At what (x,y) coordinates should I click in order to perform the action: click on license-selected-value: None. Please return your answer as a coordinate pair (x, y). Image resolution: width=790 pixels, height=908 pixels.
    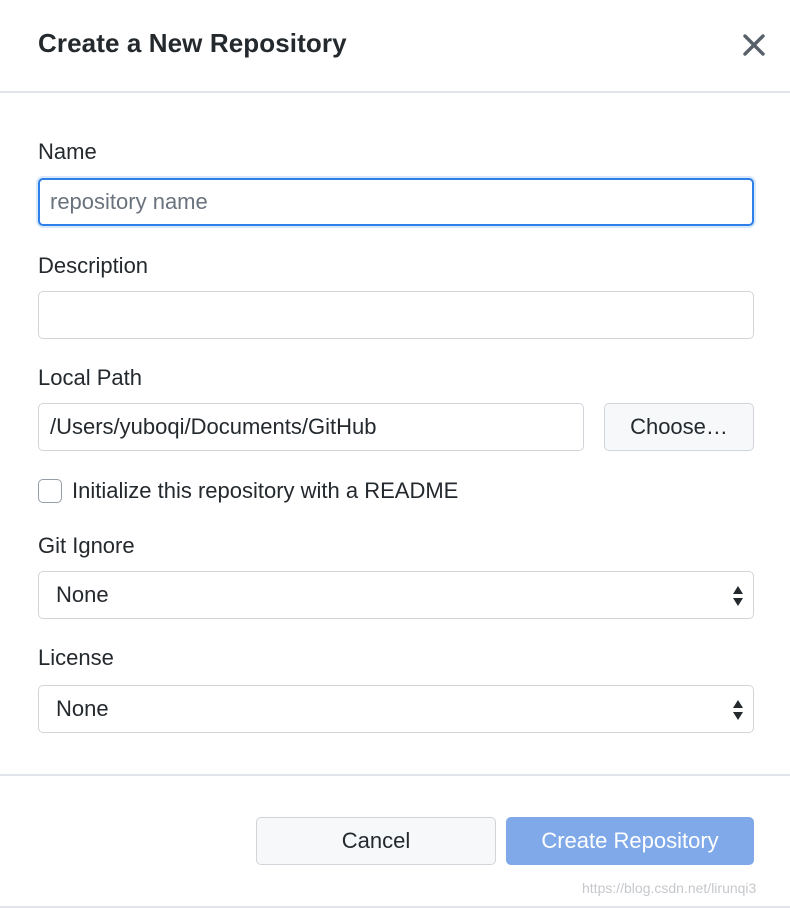
    Looking at the image, I should click on (82, 708).